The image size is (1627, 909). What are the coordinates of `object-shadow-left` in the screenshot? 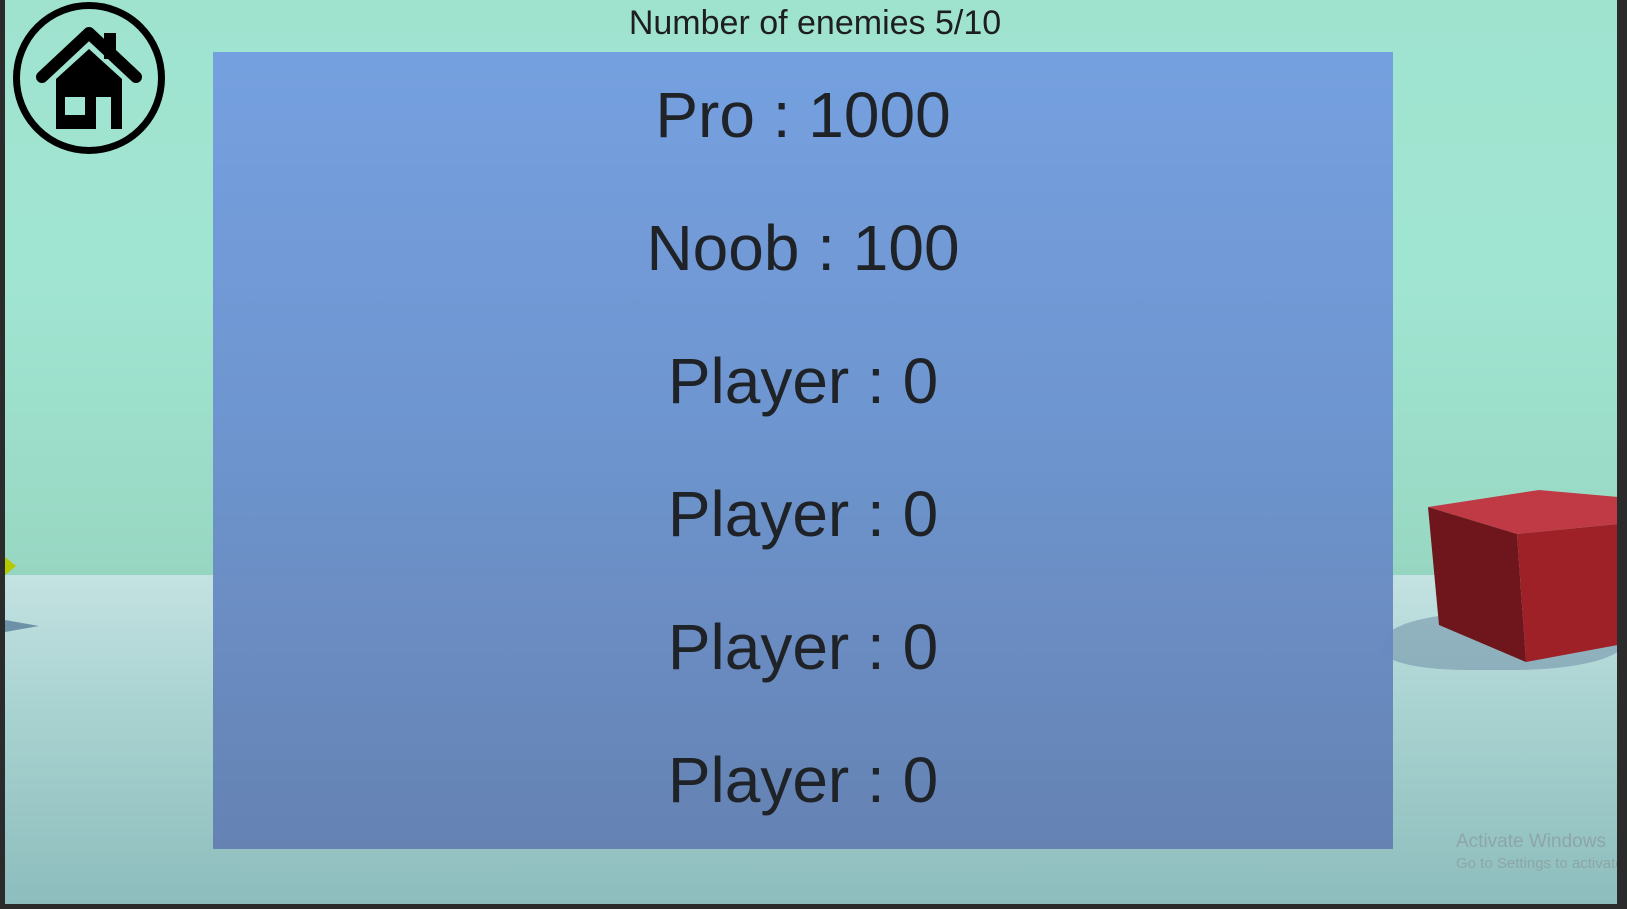 It's located at (22, 626).